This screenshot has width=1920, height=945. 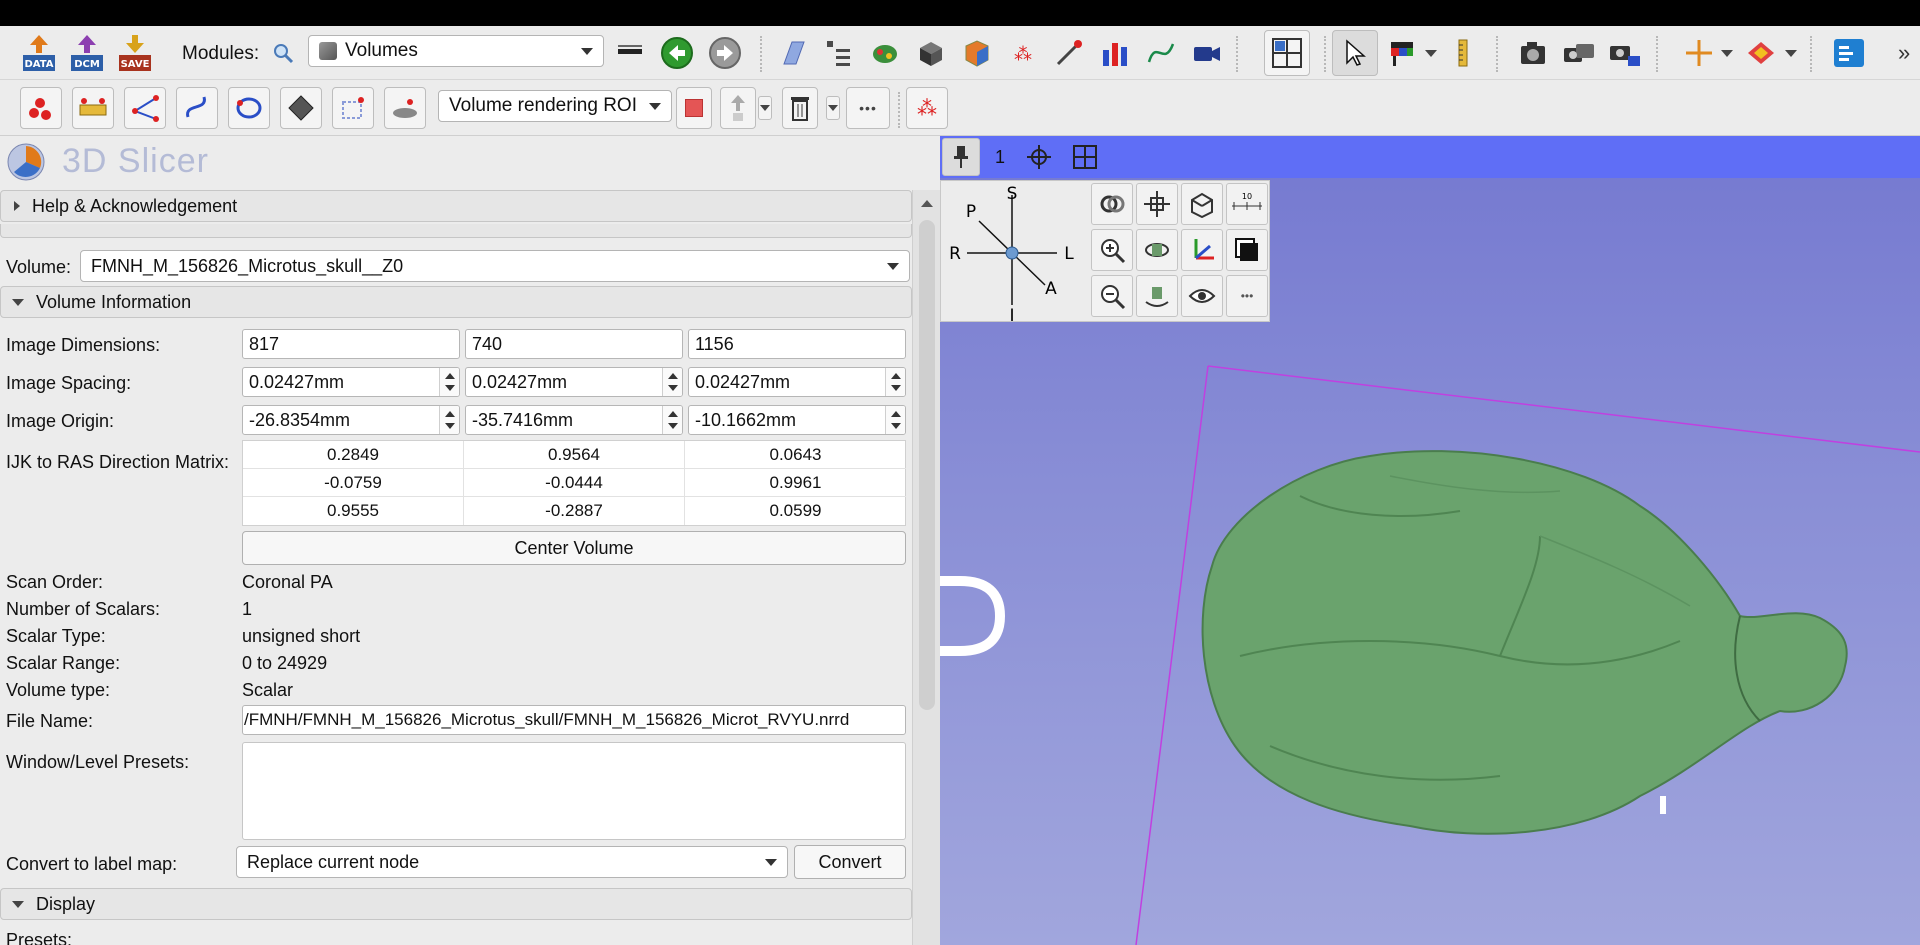 I want to click on arrow-right-icon, so click(x=725, y=53).